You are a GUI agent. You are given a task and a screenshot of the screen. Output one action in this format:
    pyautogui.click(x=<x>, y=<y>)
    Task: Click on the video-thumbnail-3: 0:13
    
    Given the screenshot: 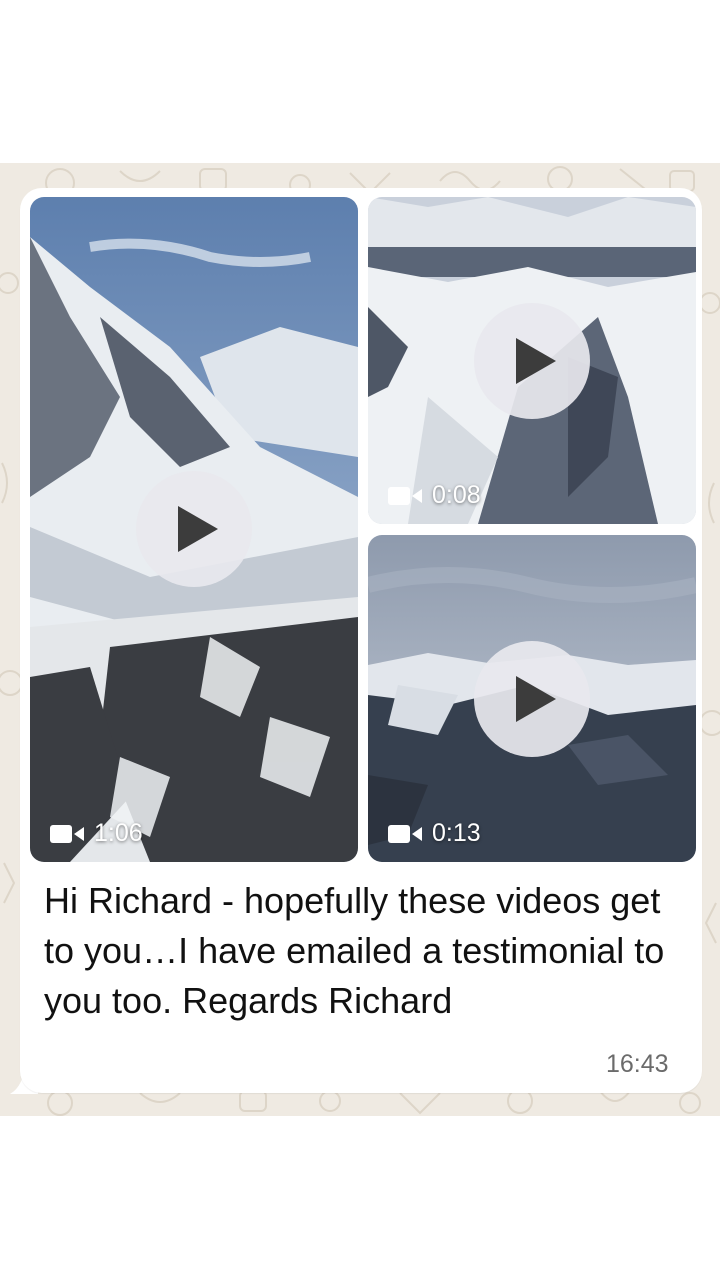 What is the action you would take?
    pyautogui.click(x=532, y=698)
    